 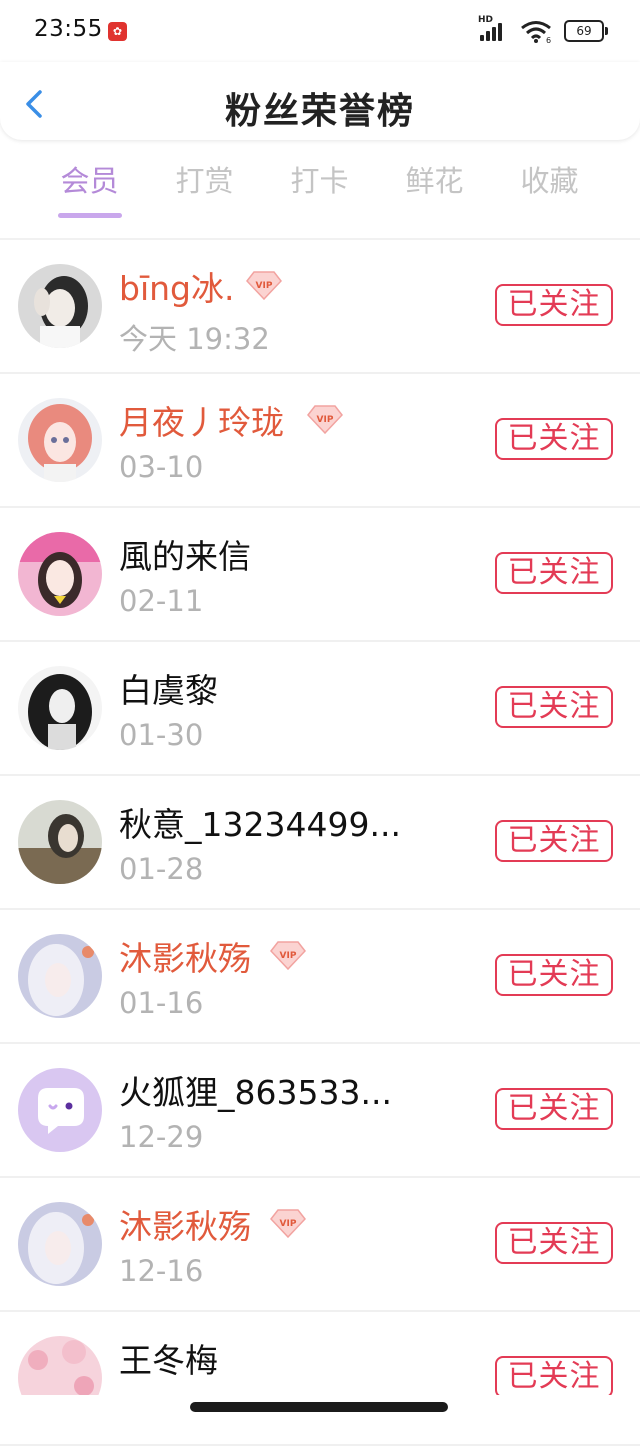 I want to click on user-name: bīng冰., so click(x=176, y=286).